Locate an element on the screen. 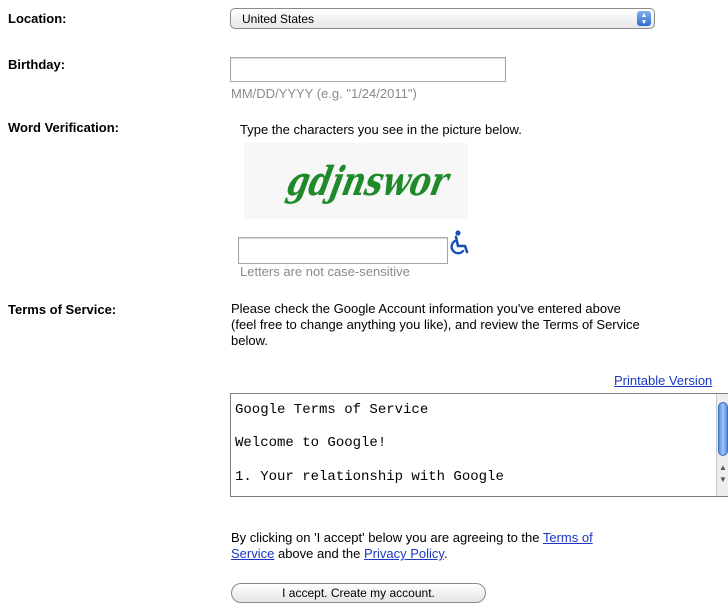 The width and height of the screenshot is (728, 604). scrollbar-thumb is located at coordinates (723, 429).